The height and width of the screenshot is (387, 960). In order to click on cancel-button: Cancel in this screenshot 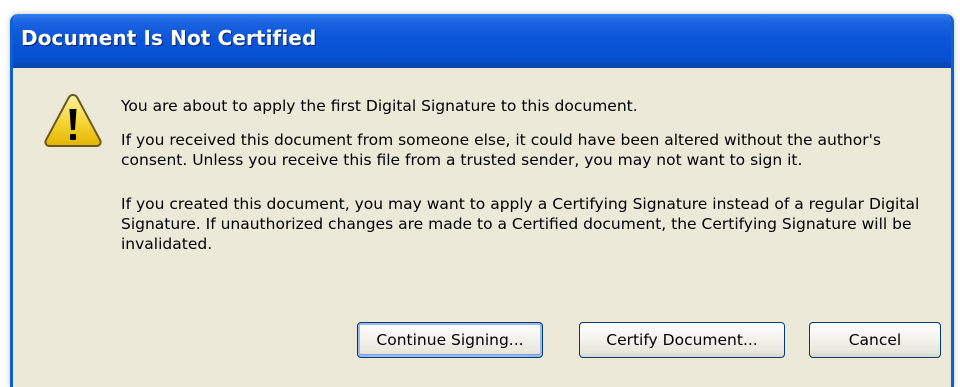, I will do `click(875, 340)`.